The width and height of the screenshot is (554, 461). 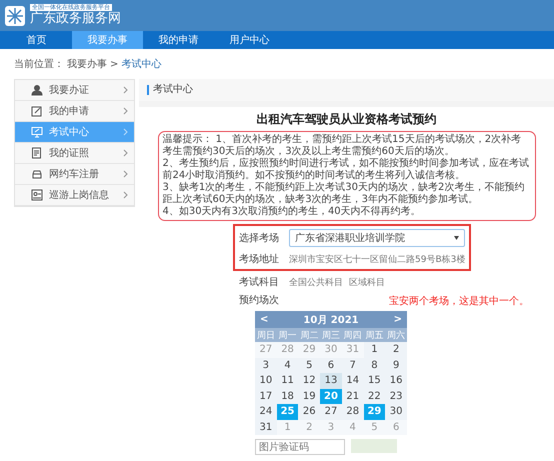 What do you see at coordinates (331, 412) in the screenshot?
I see `calendar-day: 27` at bounding box center [331, 412].